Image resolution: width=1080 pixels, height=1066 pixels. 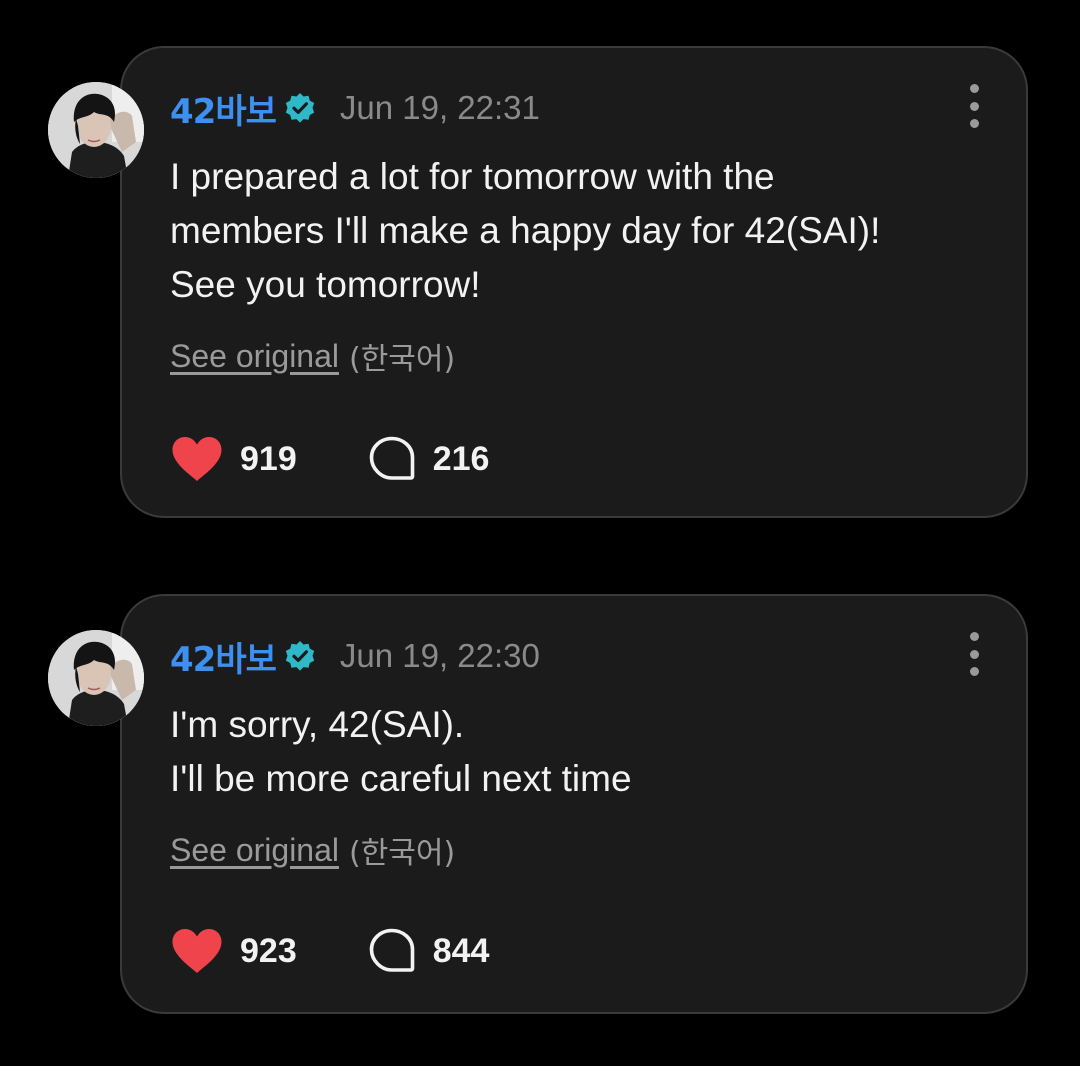 I want to click on comment-count: 216, so click(x=461, y=458).